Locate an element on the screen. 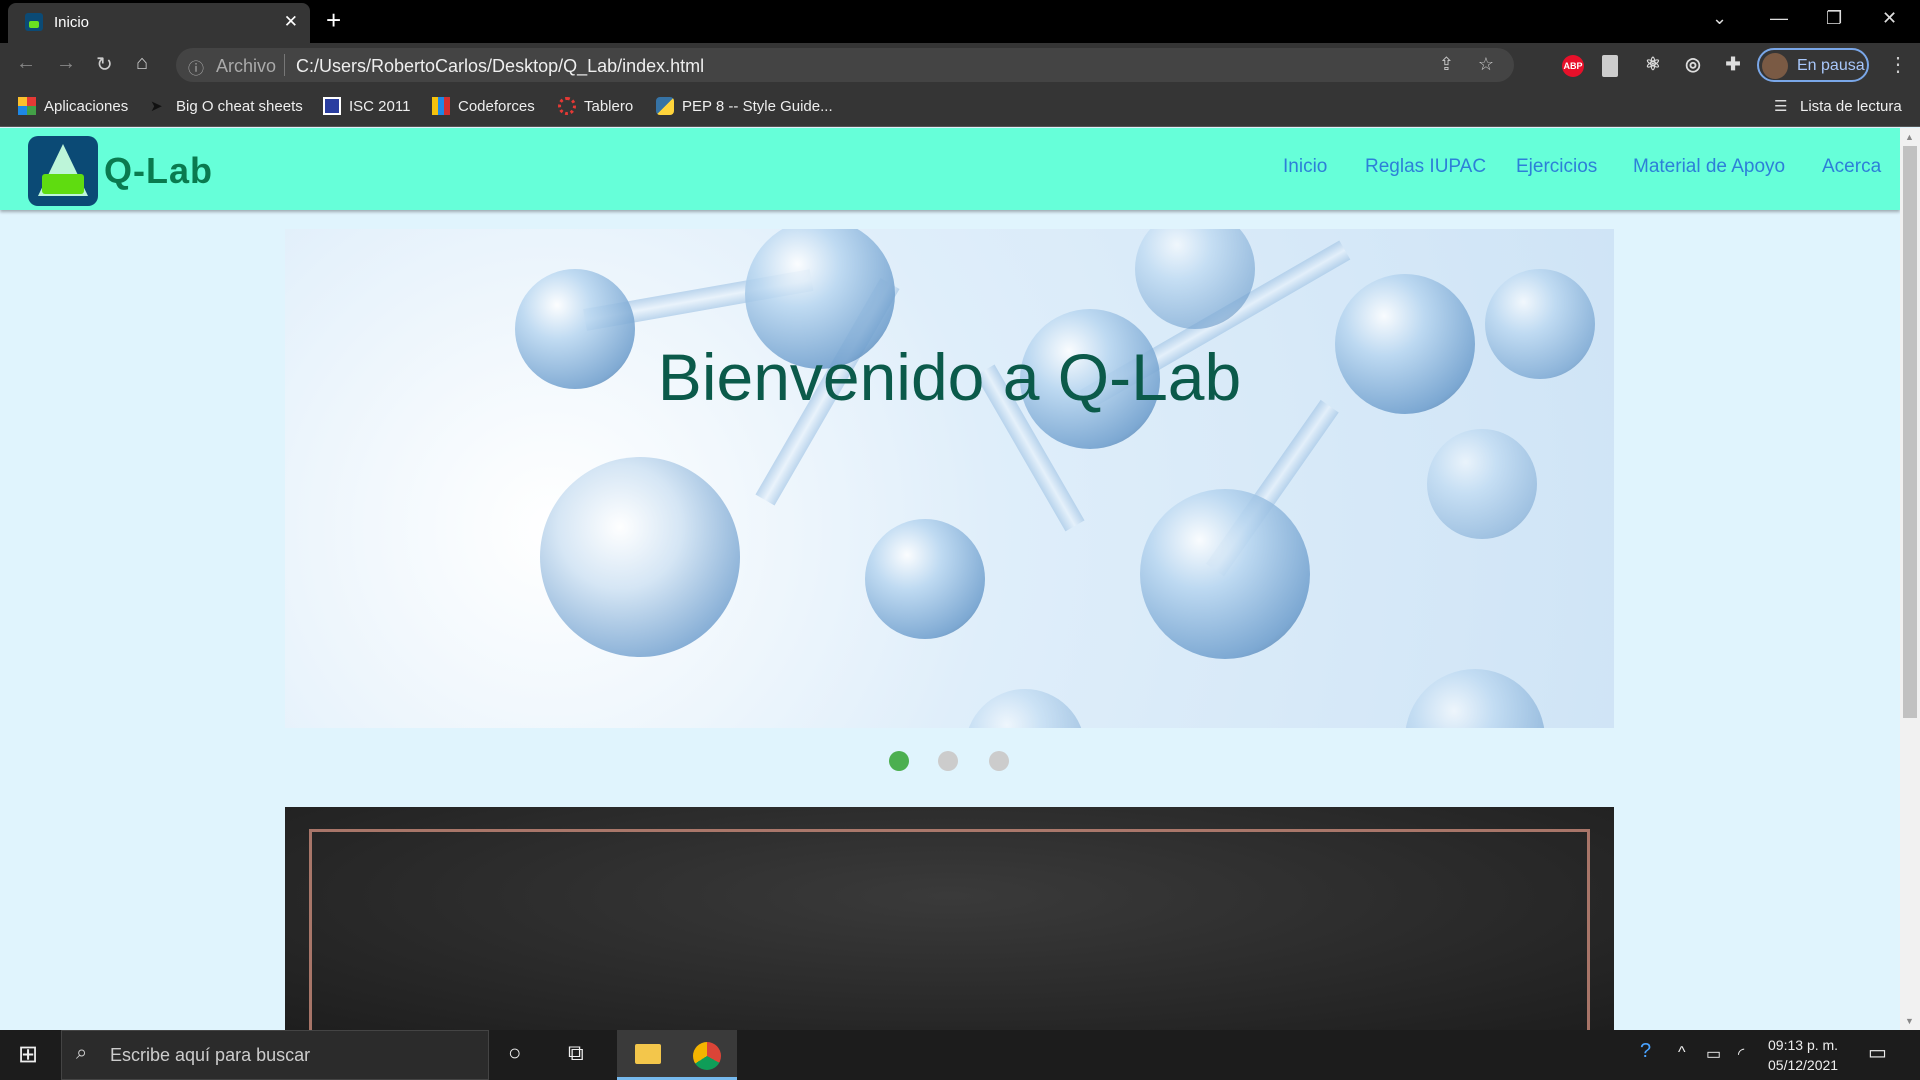  profile-status: En pausa is located at coordinates (1831, 65).